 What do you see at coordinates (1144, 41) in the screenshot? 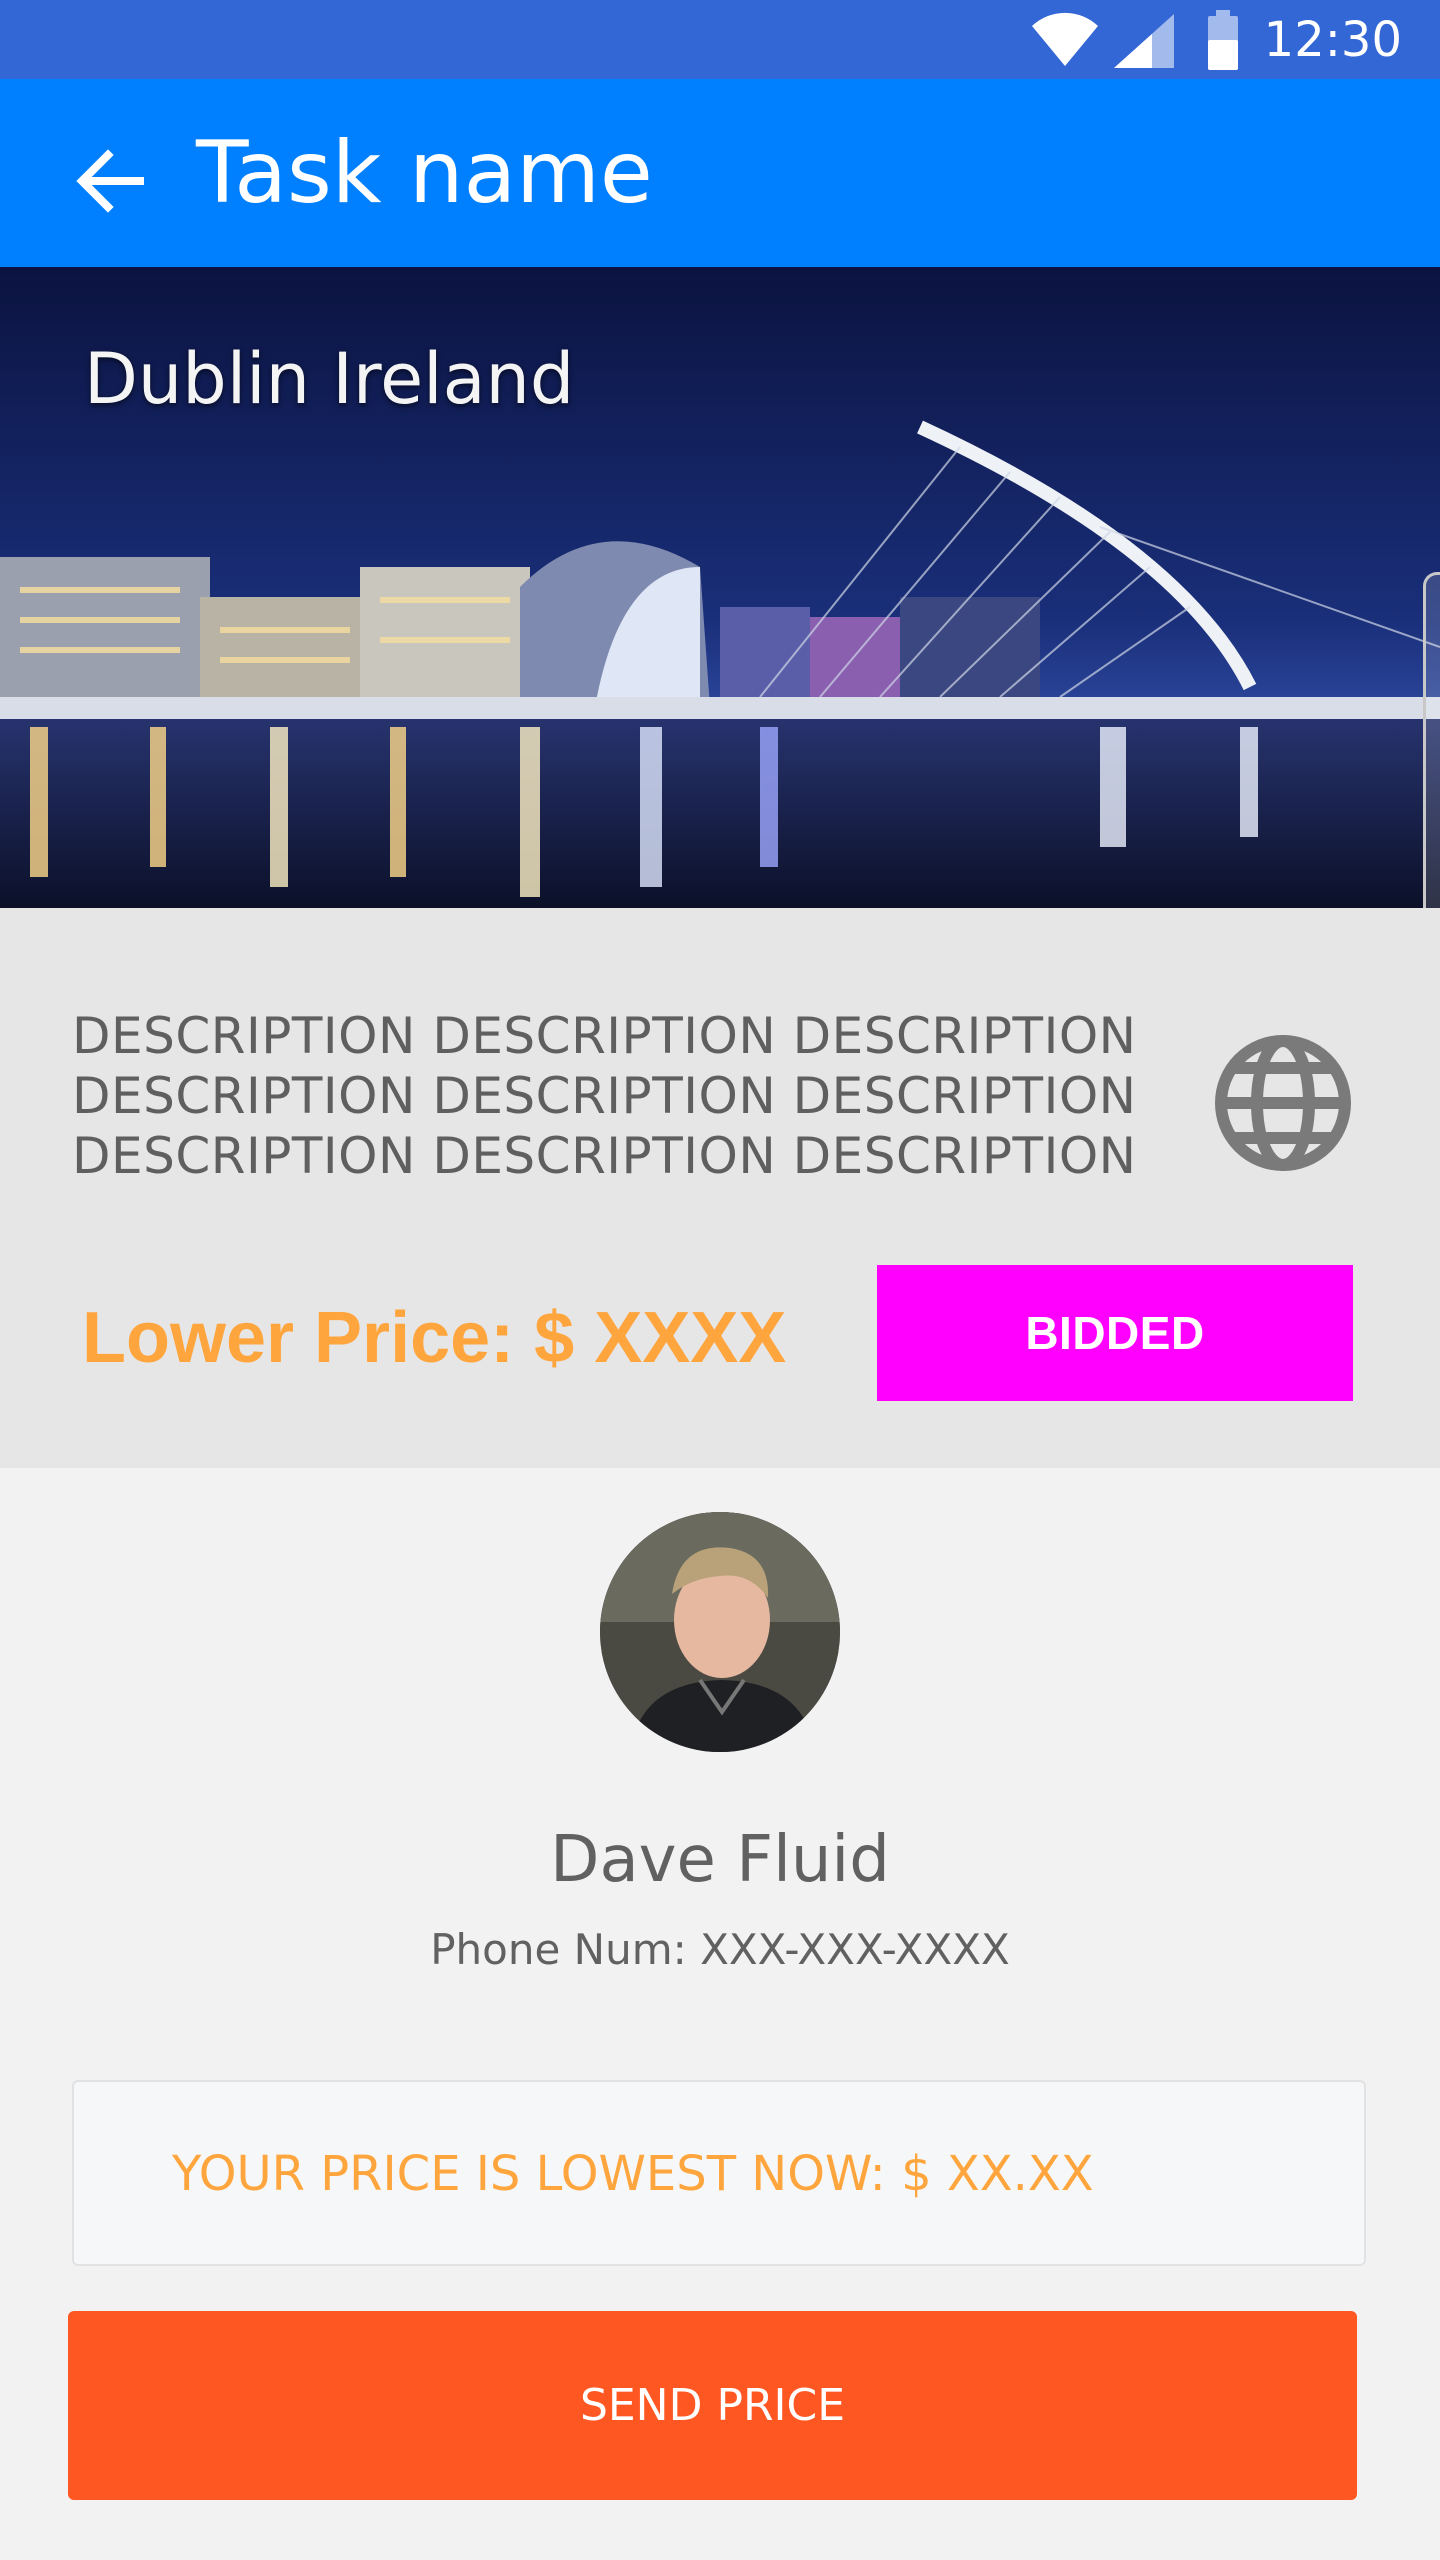
I see `signal-icon` at bounding box center [1144, 41].